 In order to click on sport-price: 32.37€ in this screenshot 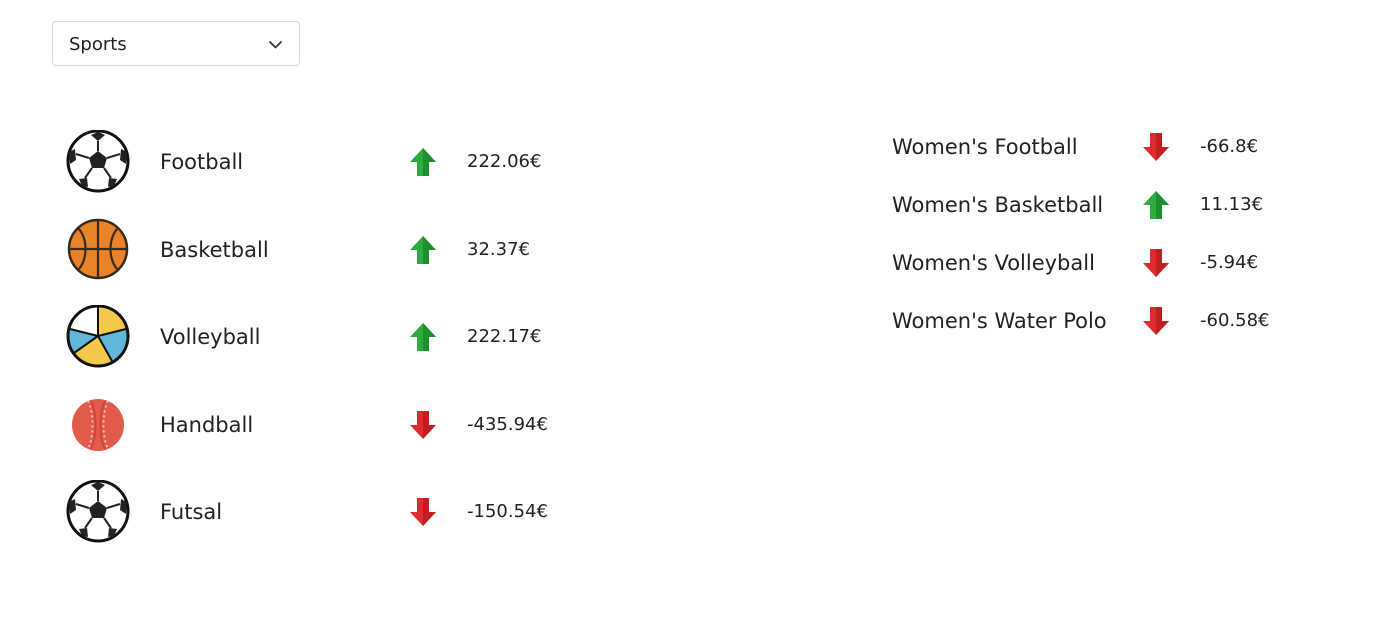, I will do `click(498, 249)`.